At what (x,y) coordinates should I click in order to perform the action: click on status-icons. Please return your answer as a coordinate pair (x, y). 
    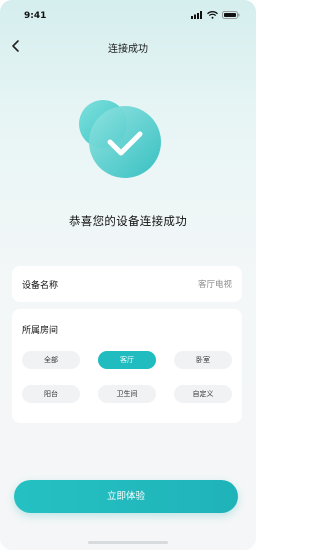
    Looking at the image, I should click on (215, 15).